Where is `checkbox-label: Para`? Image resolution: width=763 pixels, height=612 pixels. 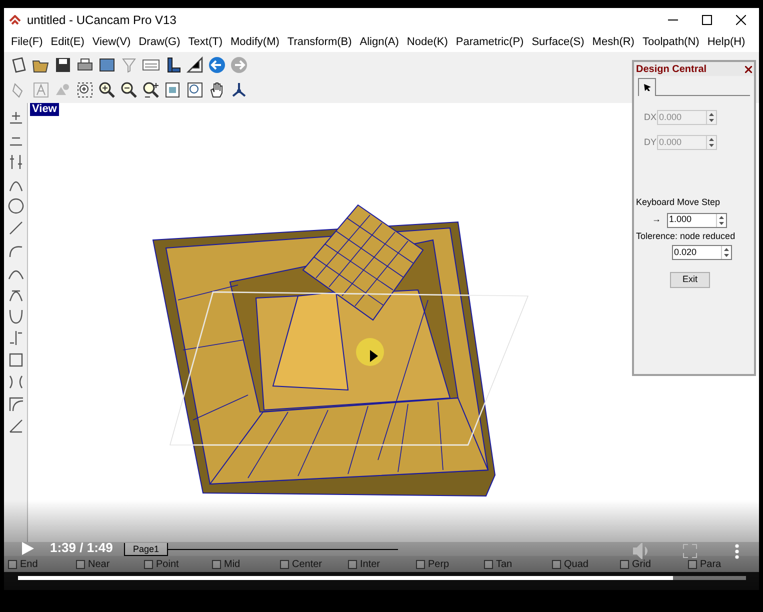 checkbox-label: Para is located at coordinates (711, 565).